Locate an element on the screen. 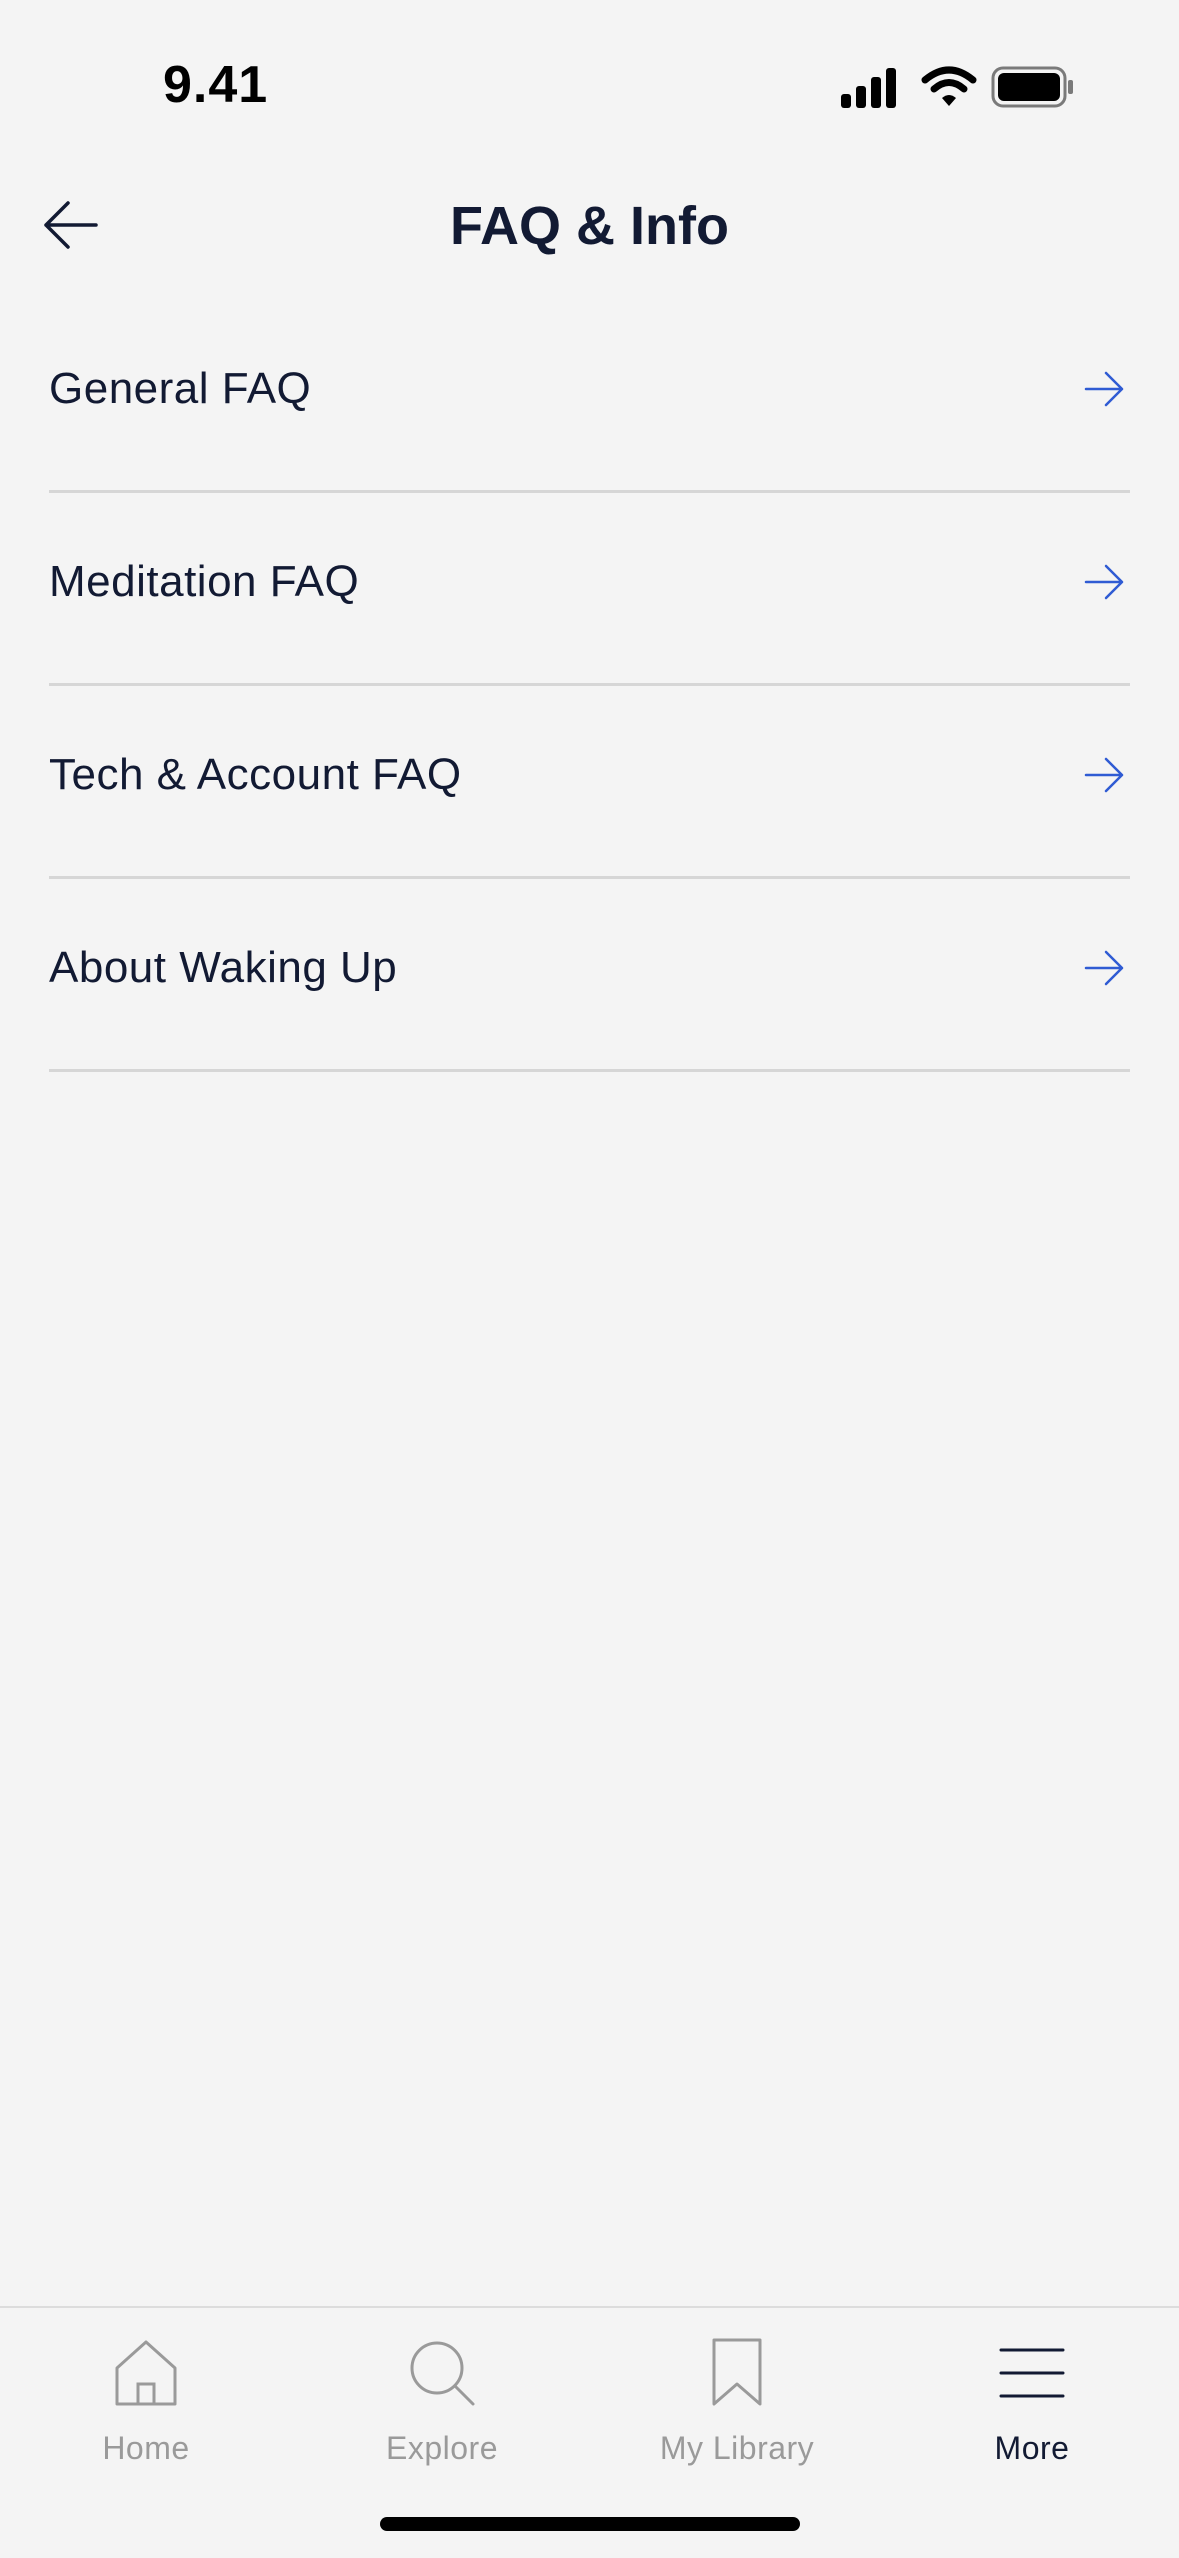 Image resolution: width=1179 pixels, height=2558 pixels. tab-more: More is located at coordinates (1032, 2413).